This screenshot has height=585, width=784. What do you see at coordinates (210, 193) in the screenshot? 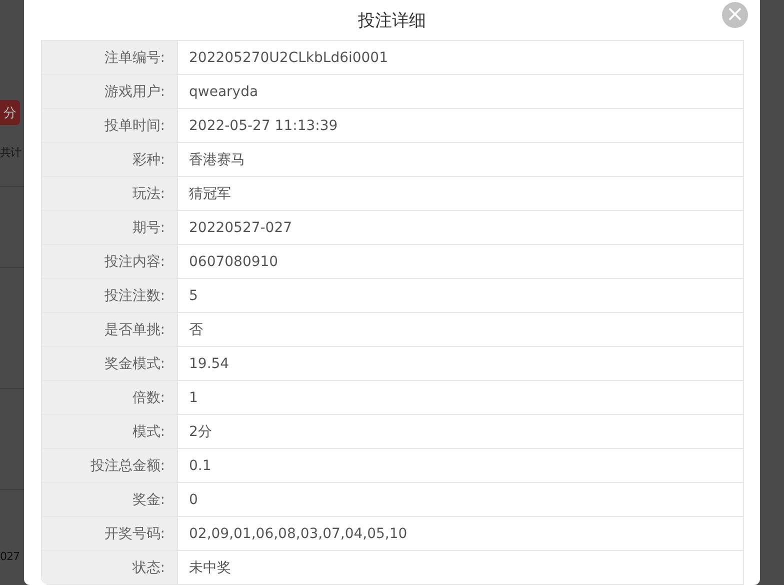
I see `field-value: 猜冠军` at bounding box center [210, 193].